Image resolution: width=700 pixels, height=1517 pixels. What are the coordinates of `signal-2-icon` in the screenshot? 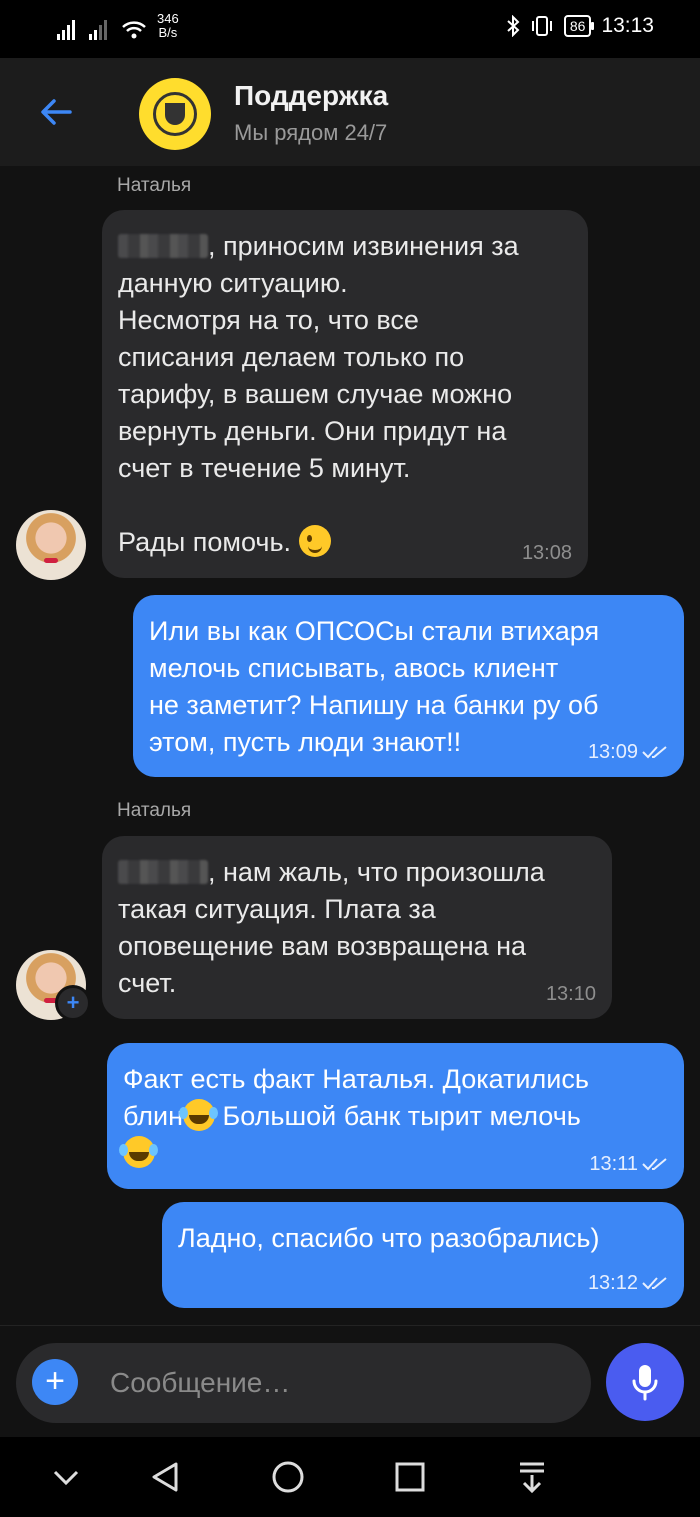 It's located at (98, 29).